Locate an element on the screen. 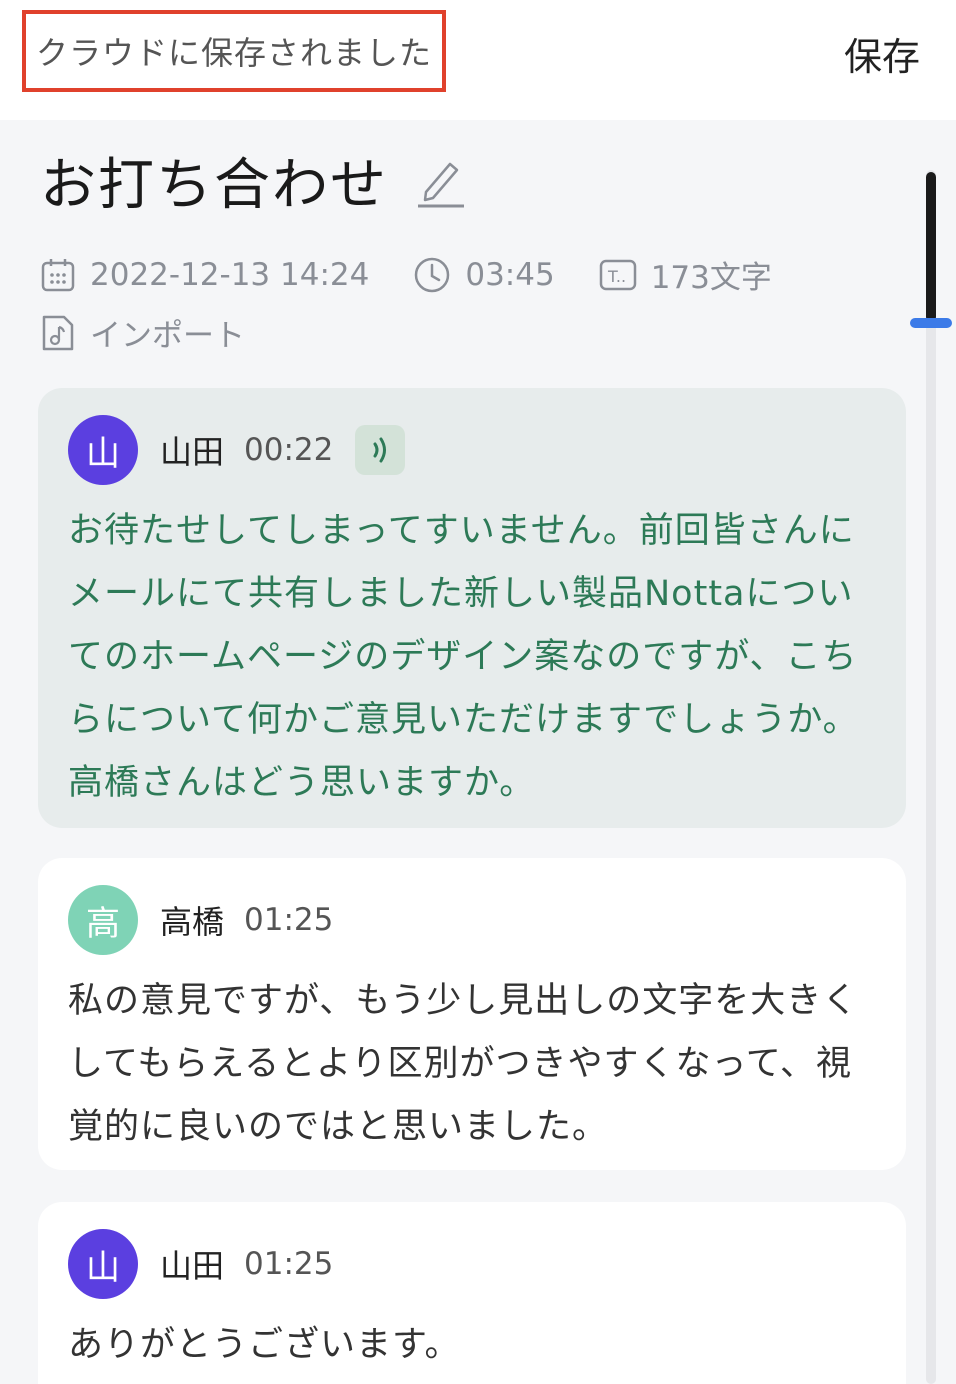 This screenshot has height=1384, width=956. segment-text: ありがとうございます。 is located at coordinates (468, 1345).